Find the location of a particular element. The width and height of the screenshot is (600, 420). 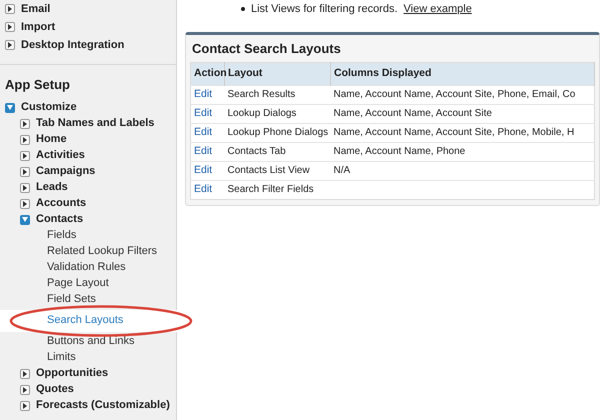

table-cell: Search Filter Fields is located at coordinates (277, 190).